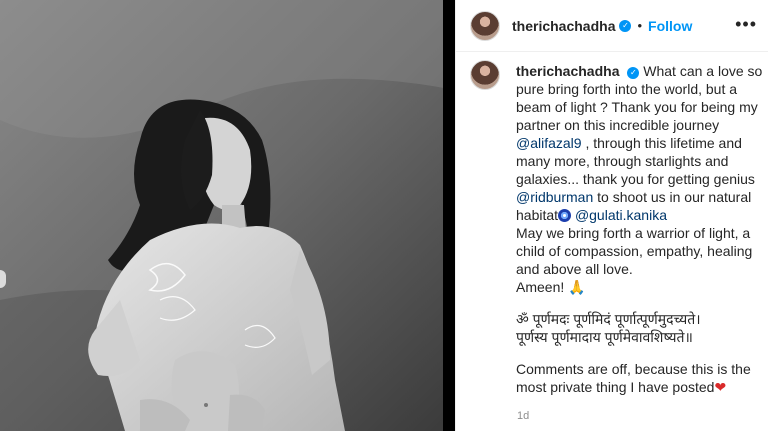  Describe the element at coordinates (670, 26) in the screenshot. I see `follow-button: Follow` at that location.